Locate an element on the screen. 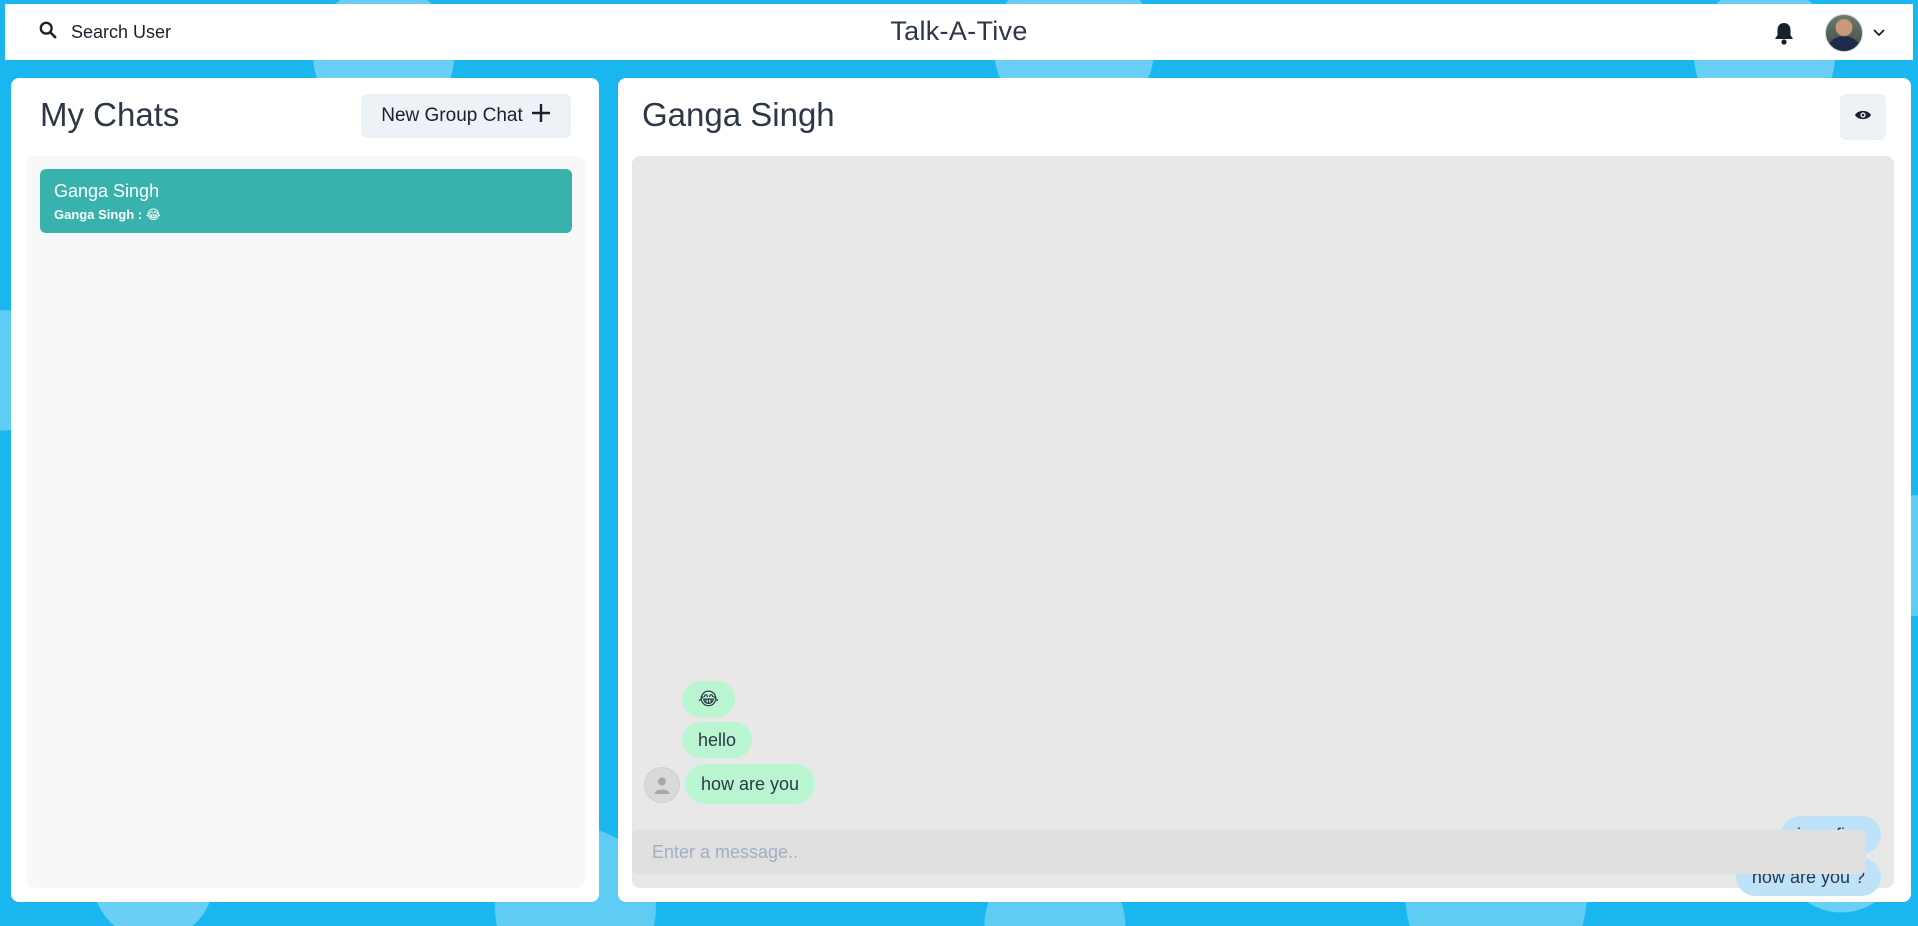 This screenshot has width=1918, height=926. search-icon is located at coordinates (48, 32).